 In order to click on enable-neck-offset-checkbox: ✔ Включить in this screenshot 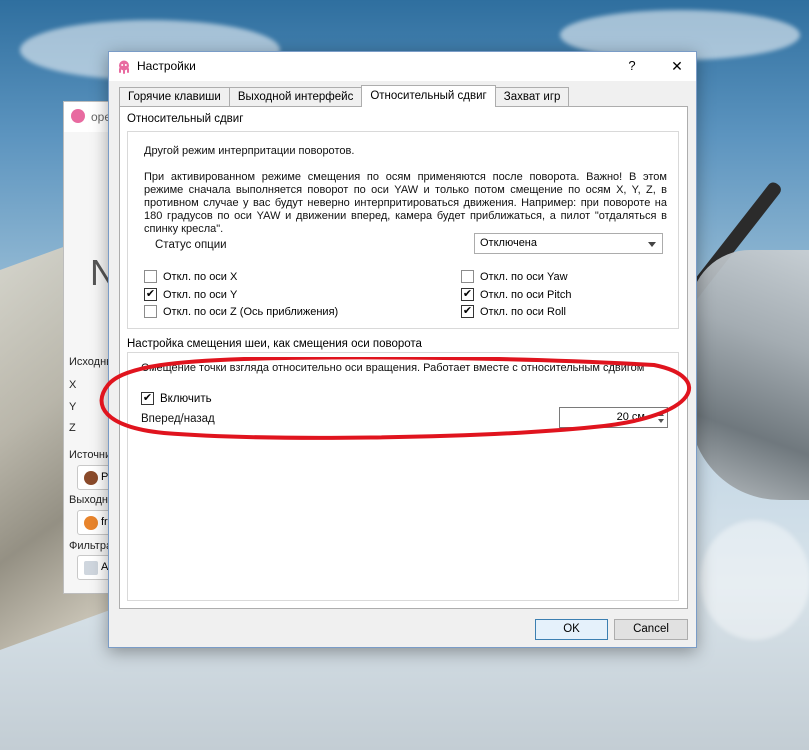, I will do `click(176, 398)`.